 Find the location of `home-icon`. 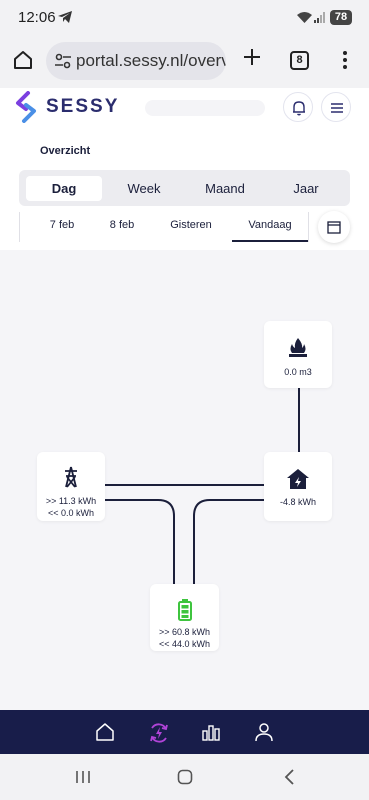

home-icon is located at coordinates (105, 732).